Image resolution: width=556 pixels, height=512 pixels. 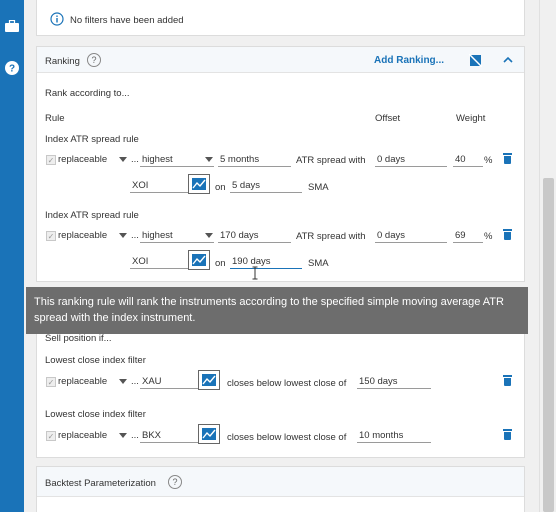 What do you see at coordinates (175, 482) in the screenshot?
I see `backtest-help-icon: ?` at bounding box center [175, 482].